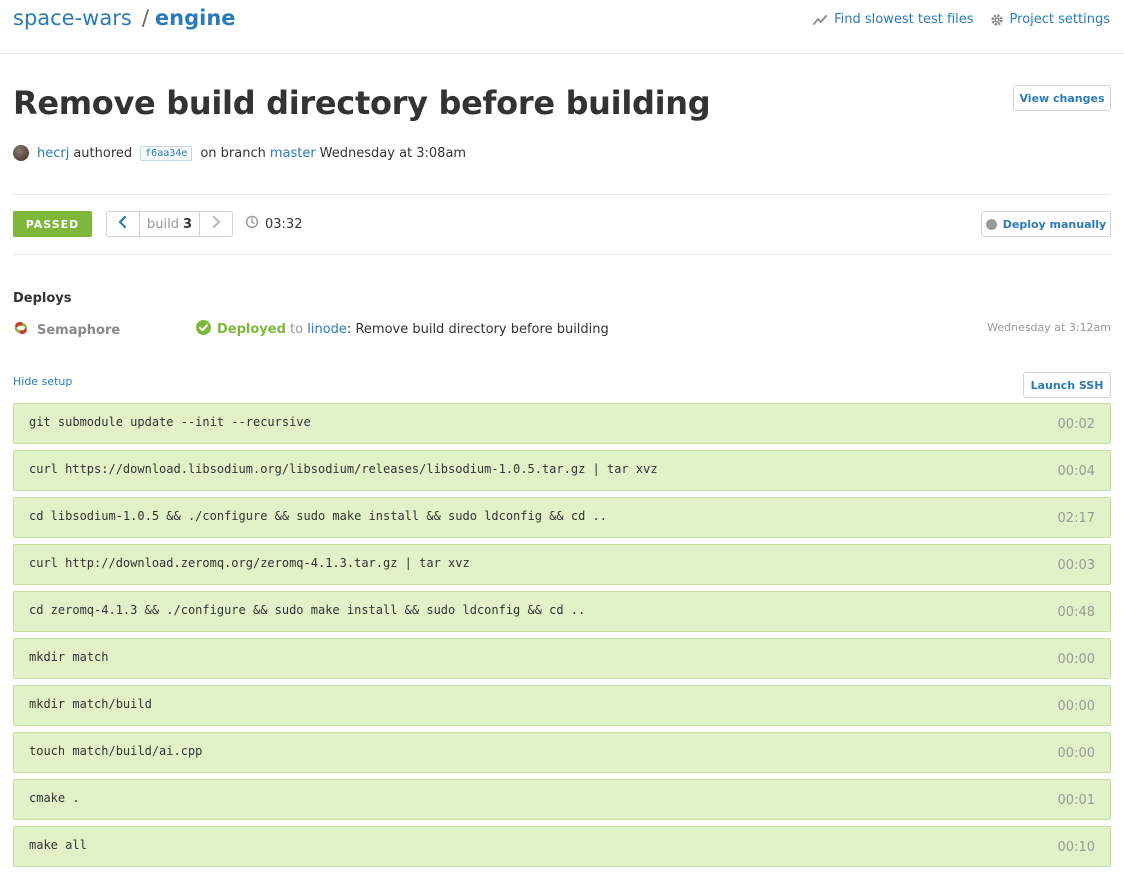  I want to click on command-row: touch match/build/ai.cpp 00:00, so click(562, 752).